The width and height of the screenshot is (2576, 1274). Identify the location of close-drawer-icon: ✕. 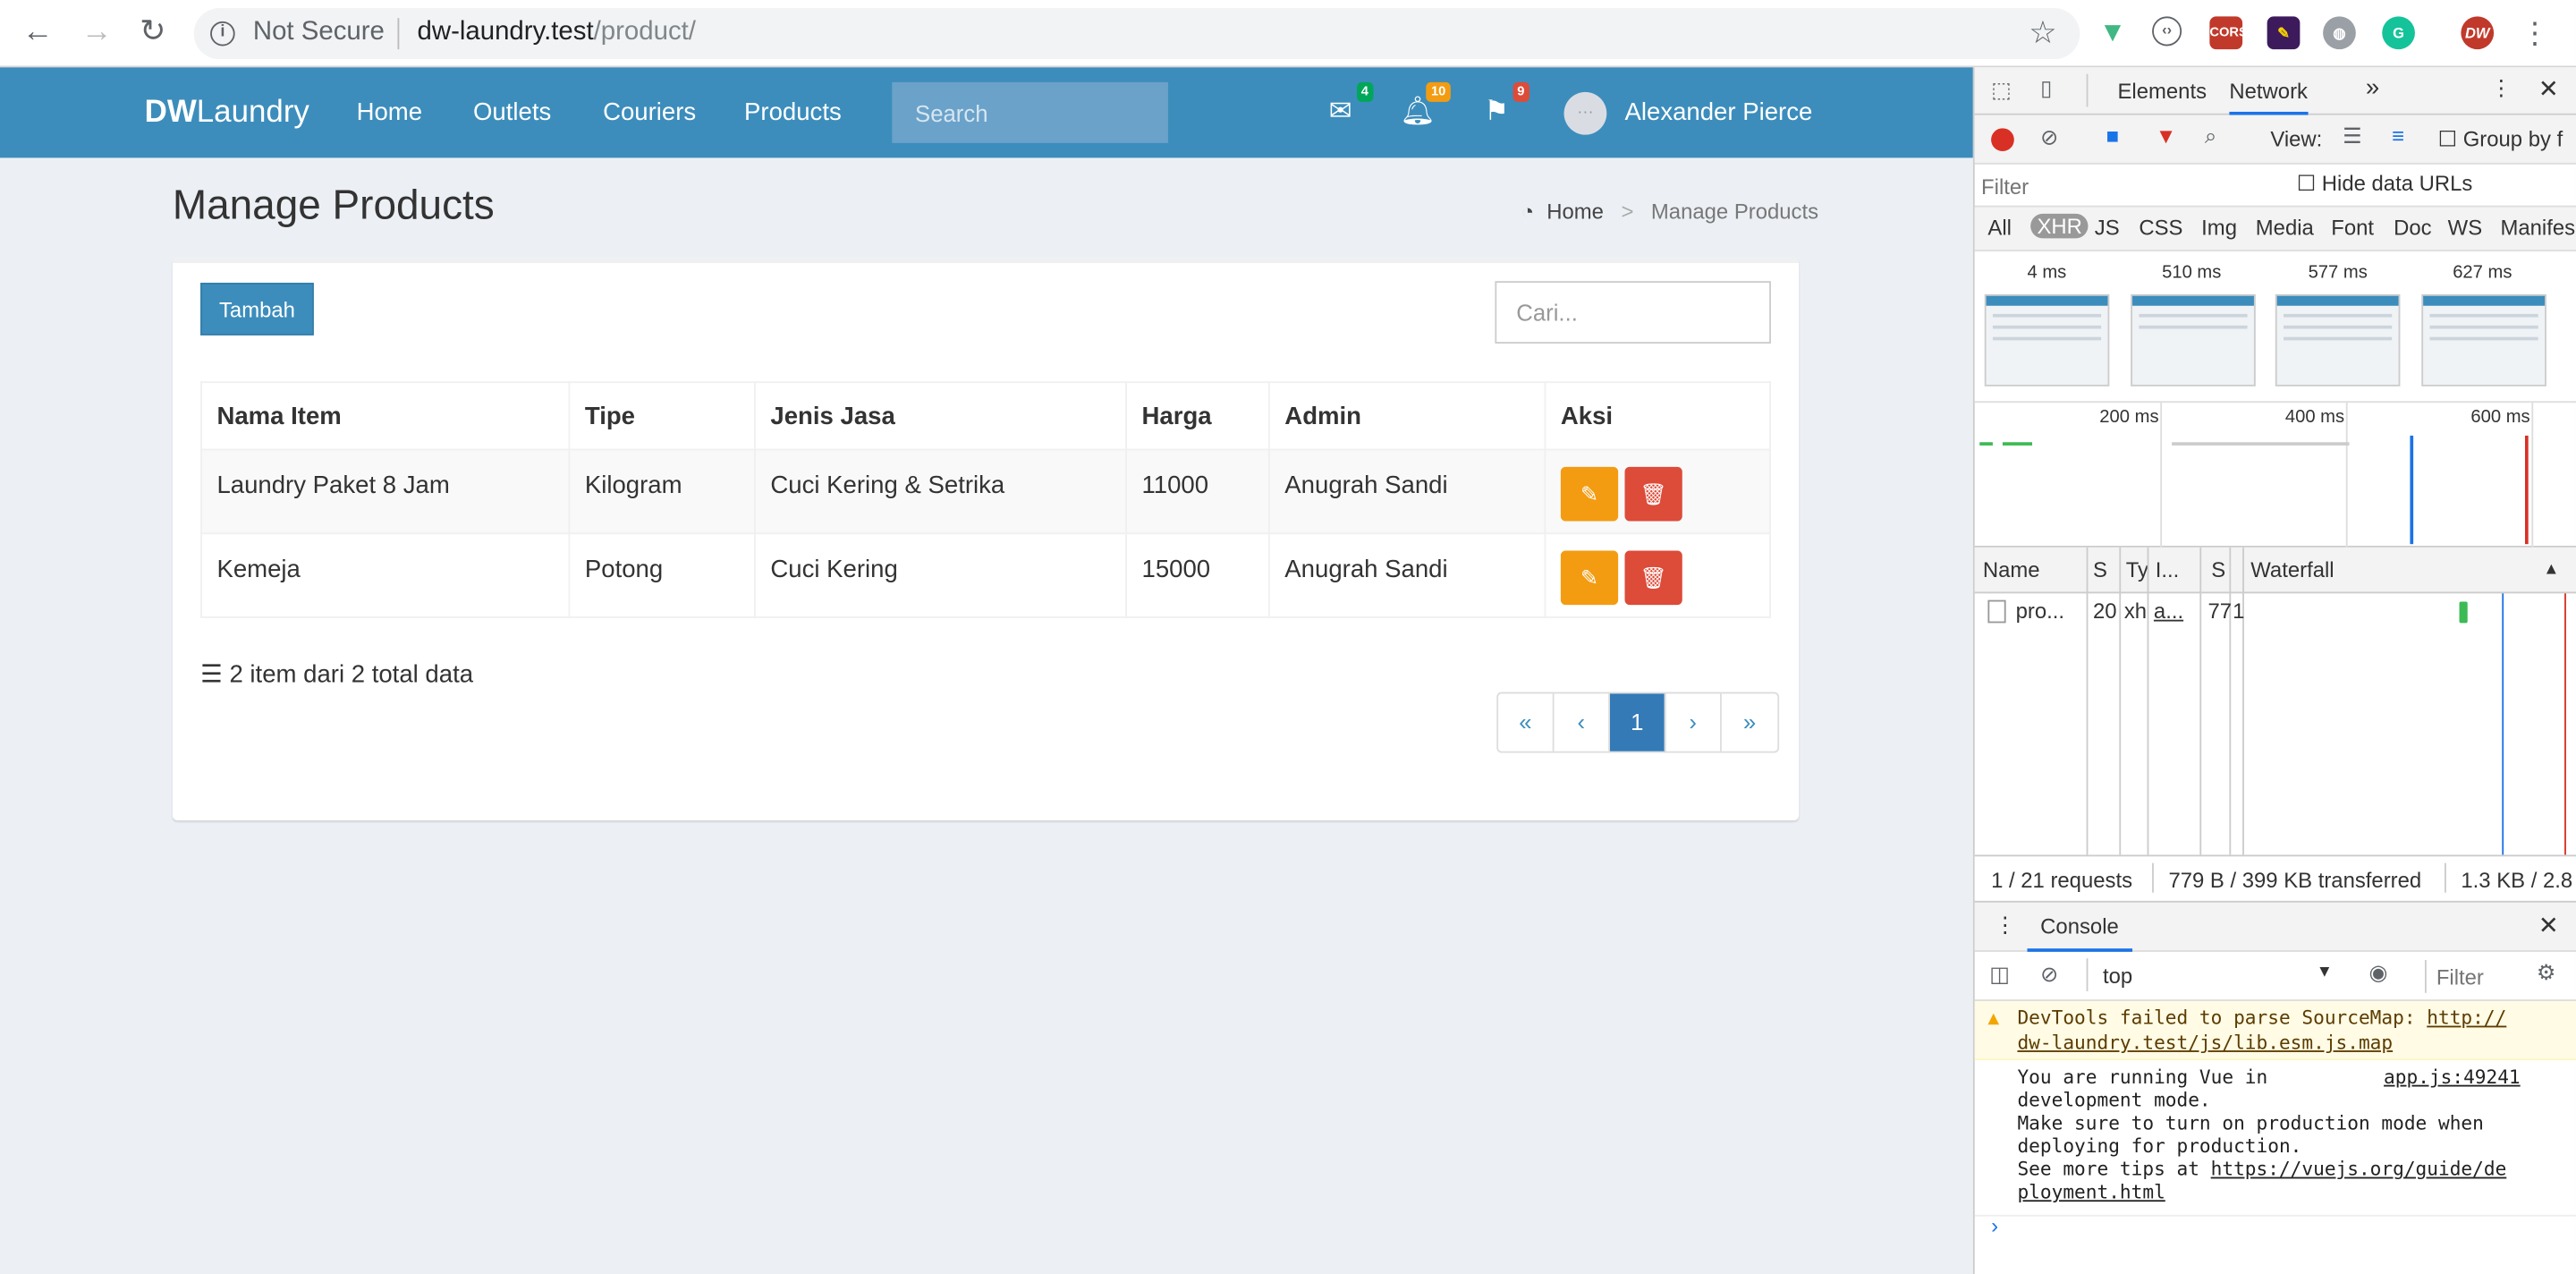
(2548, 925).